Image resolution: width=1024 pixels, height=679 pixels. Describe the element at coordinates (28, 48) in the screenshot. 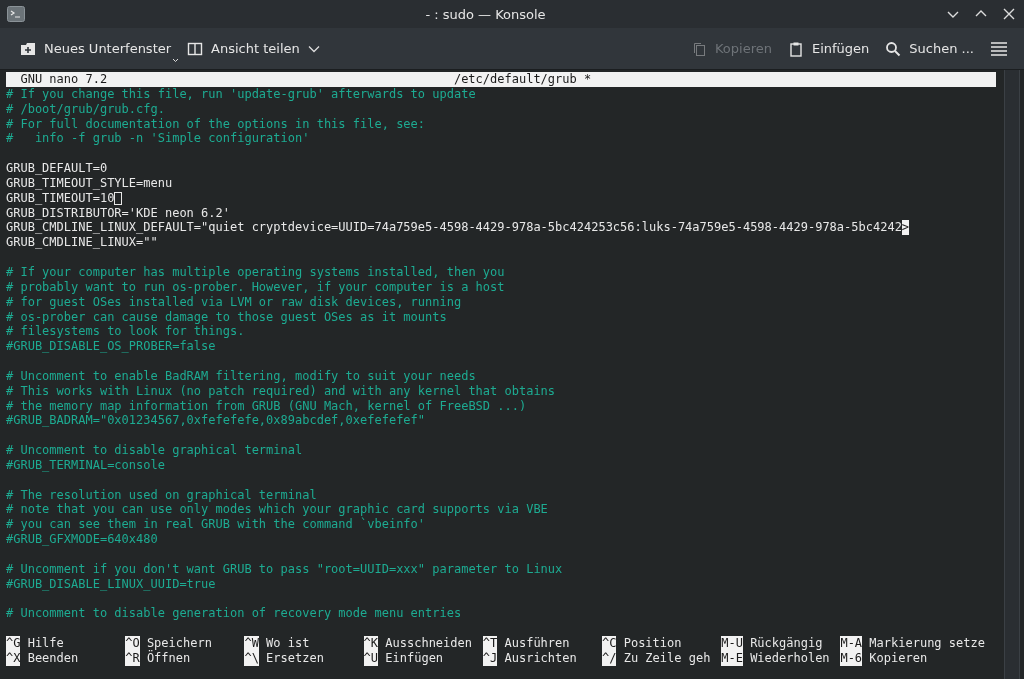

I see `new-tab-icon` at that location.